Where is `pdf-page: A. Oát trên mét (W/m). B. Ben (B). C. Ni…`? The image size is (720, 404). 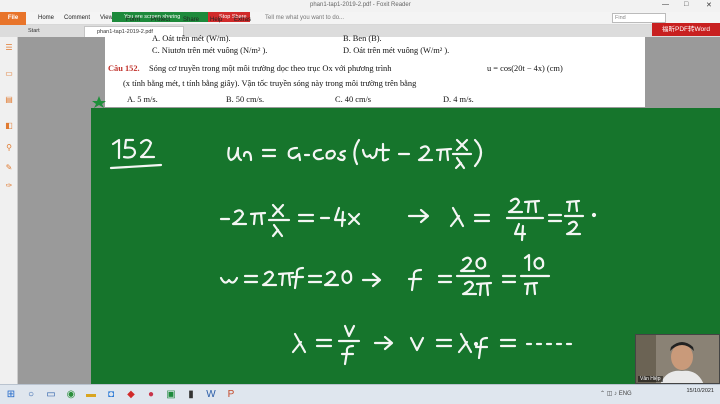 pdf-page: A. Oát trên mét (W/m). B. Ben (B). C. Ni… is located at coordinates (375, 70).